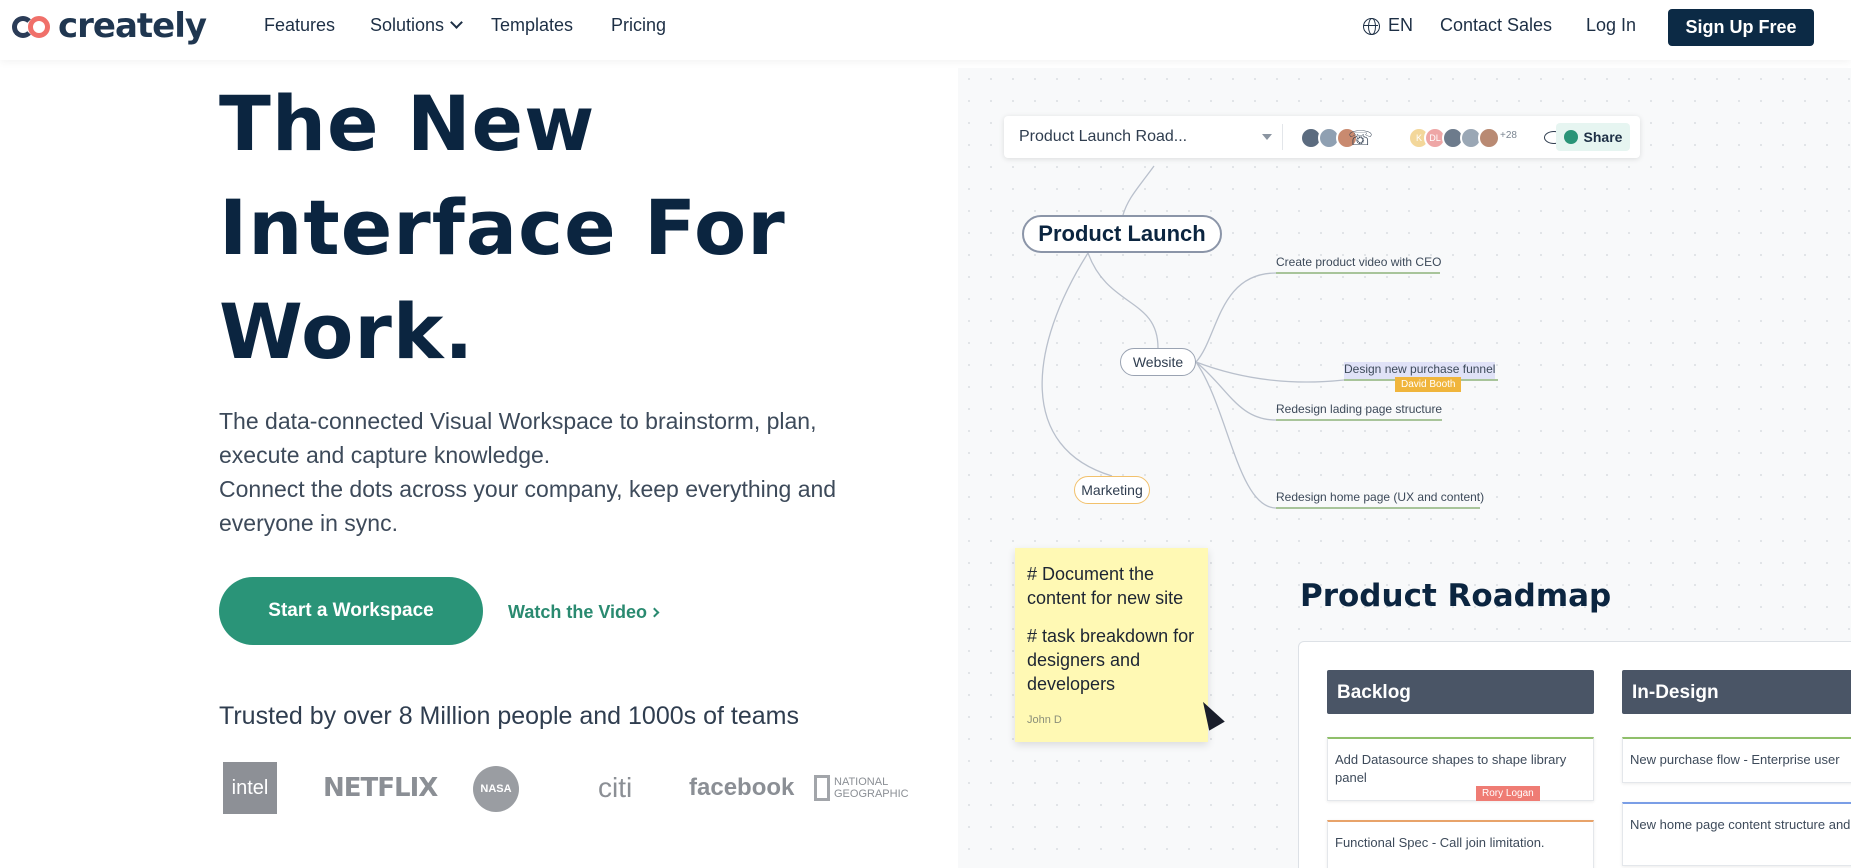 The image size is (1851, 868). Describe the element at coordinates (1123, 300) in the screenshot. I see `connector-root-website` at that location.